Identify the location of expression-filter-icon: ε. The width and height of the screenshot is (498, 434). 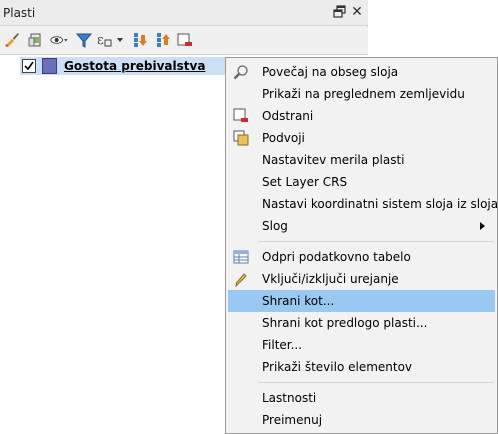
(111, 40).